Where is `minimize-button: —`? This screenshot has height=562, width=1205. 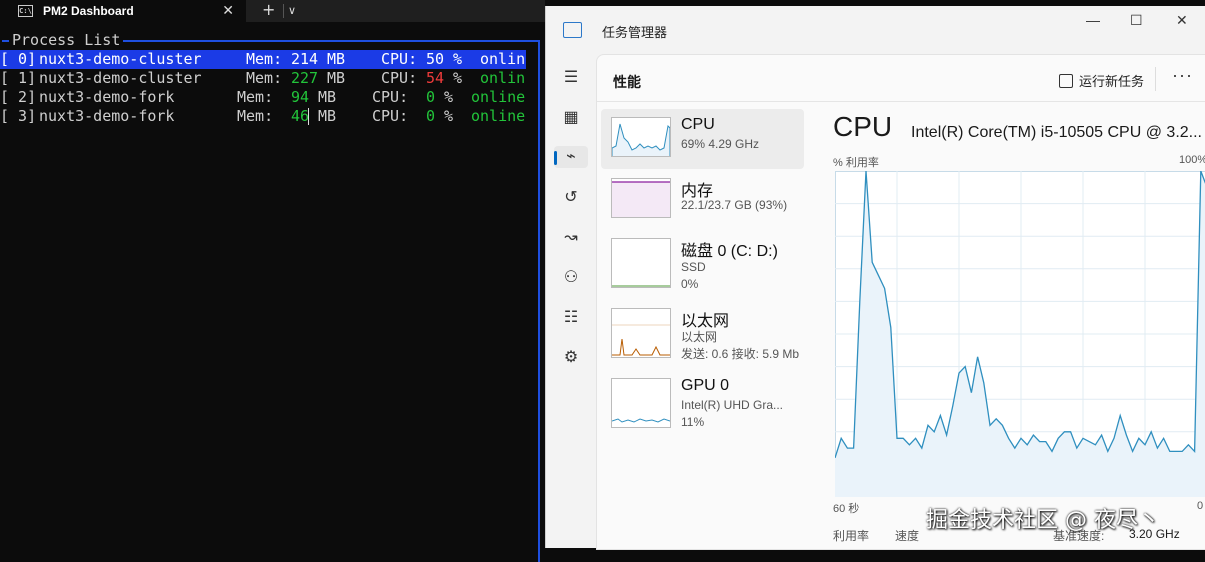
minimize-button: — is located at coordinates (1093, 20).